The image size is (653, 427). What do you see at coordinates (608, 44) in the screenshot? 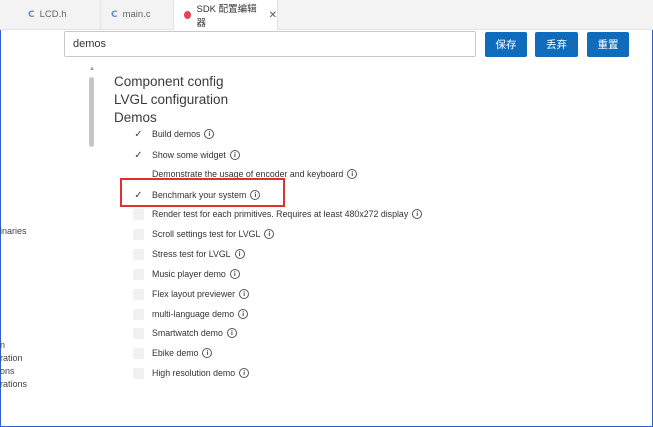
I see `reset-button: 重置` at bounding box center [608, 44].